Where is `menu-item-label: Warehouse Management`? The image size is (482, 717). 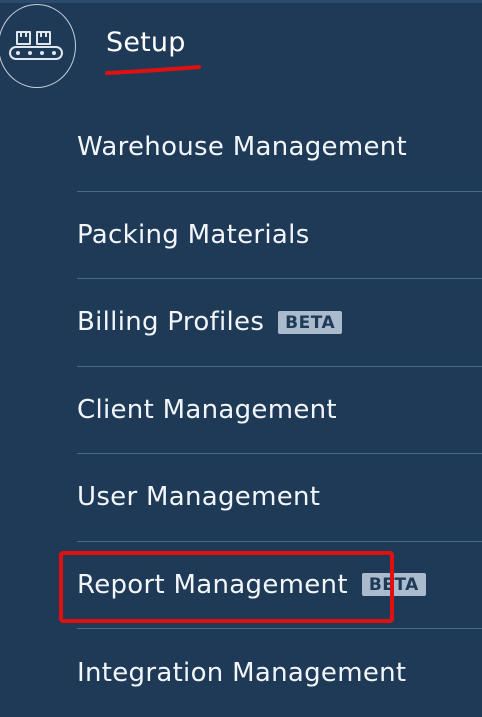 menu-item-label: Warehouse Management is located at coordinates (242, 147).